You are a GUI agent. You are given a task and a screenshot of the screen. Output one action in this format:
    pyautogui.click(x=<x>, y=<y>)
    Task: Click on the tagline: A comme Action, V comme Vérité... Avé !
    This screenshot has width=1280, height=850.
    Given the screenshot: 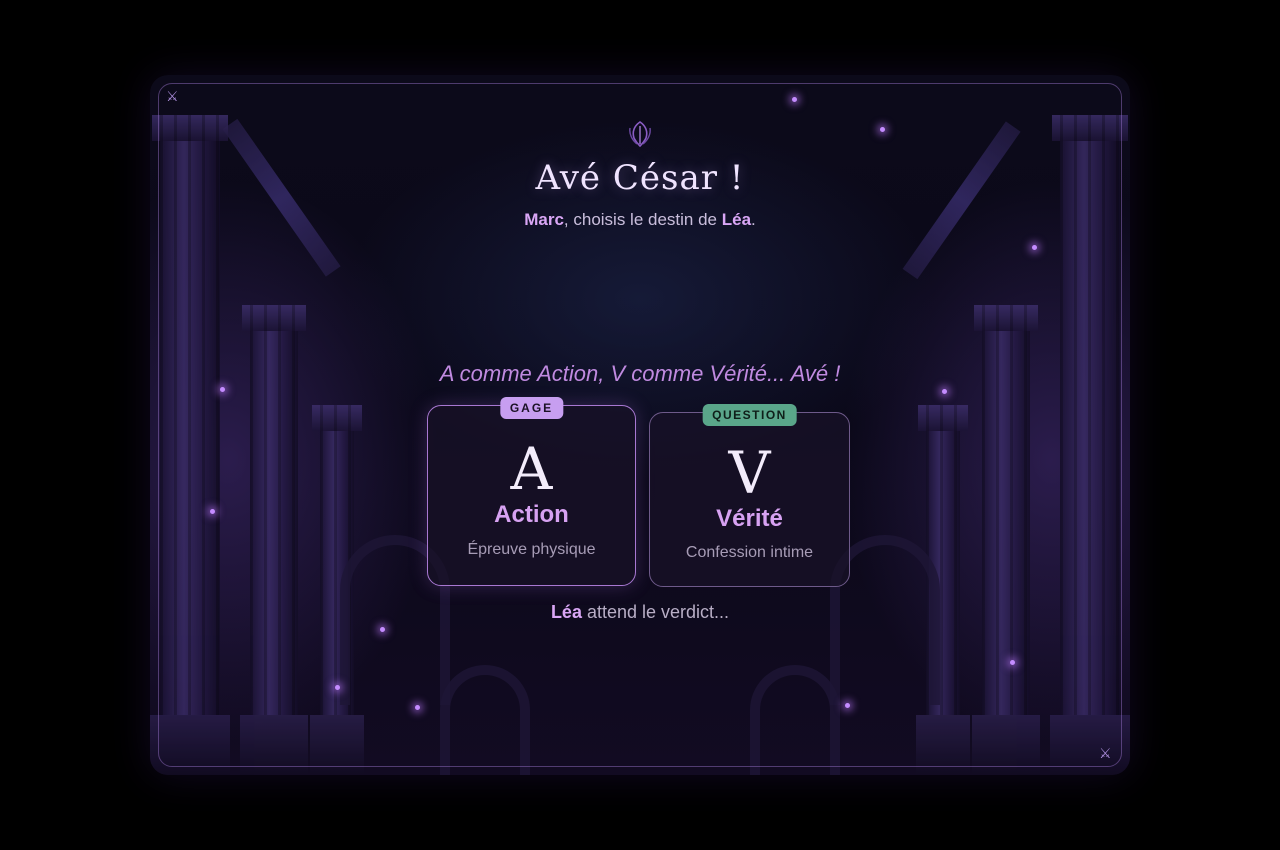 What is the action you would take?
    pyautogui.click(x=640, y=373)
    